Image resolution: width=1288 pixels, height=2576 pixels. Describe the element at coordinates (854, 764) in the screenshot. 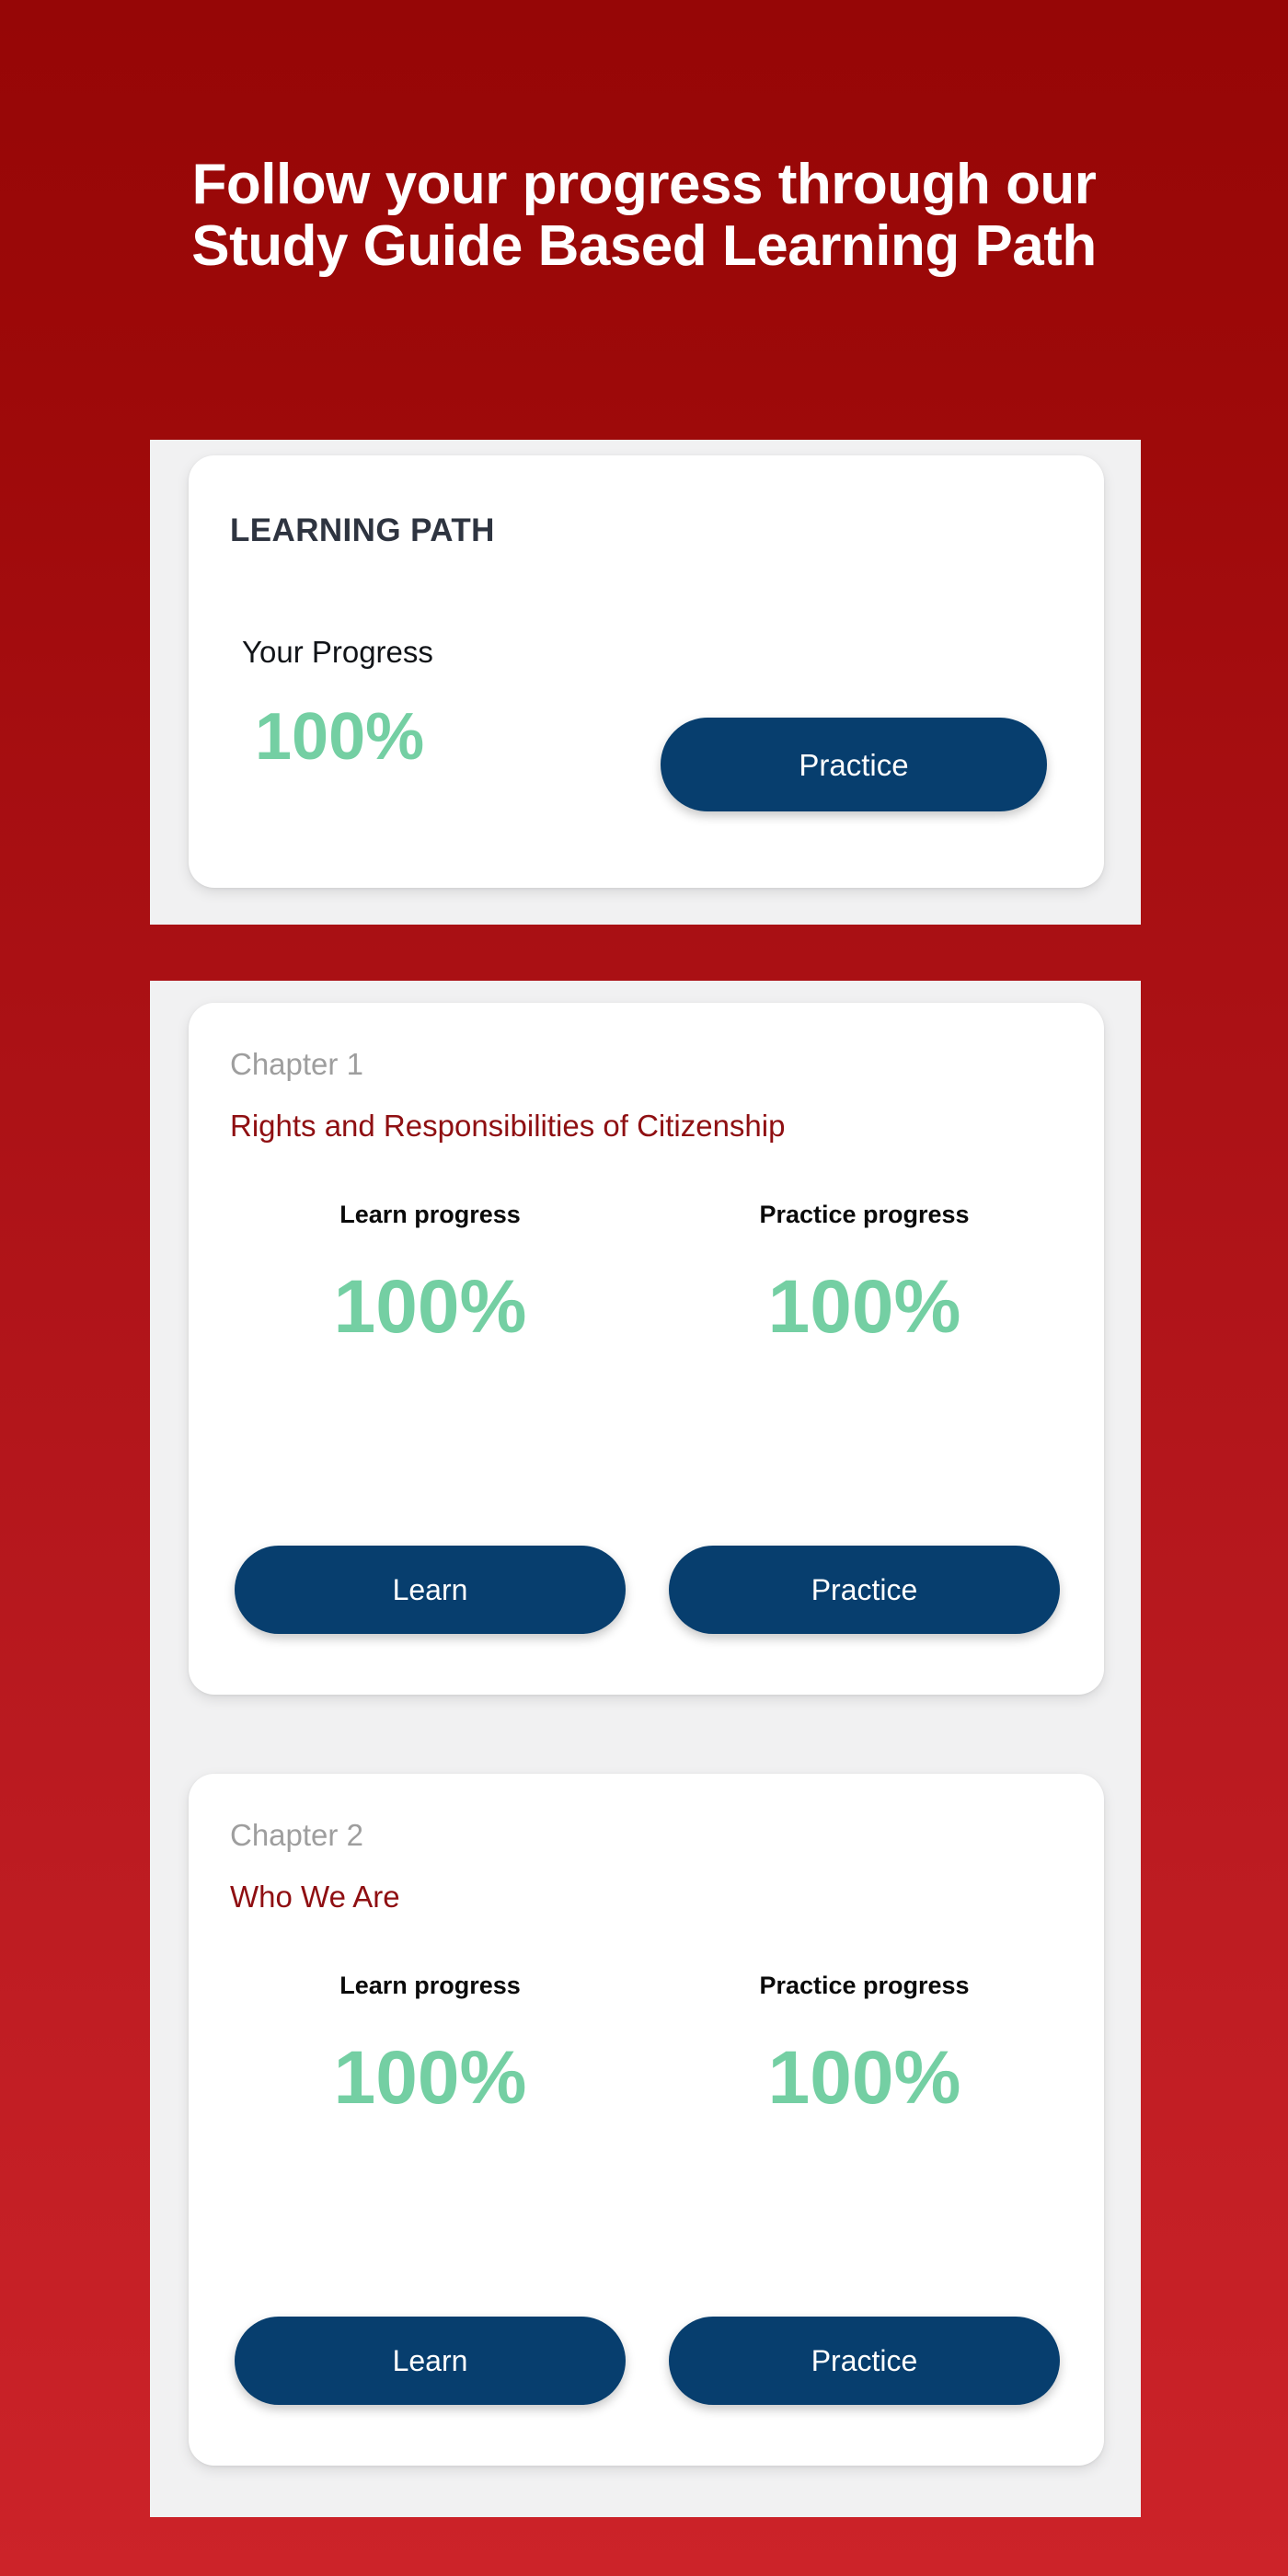

I see `learning-path-practice-button: Practice` at that location.